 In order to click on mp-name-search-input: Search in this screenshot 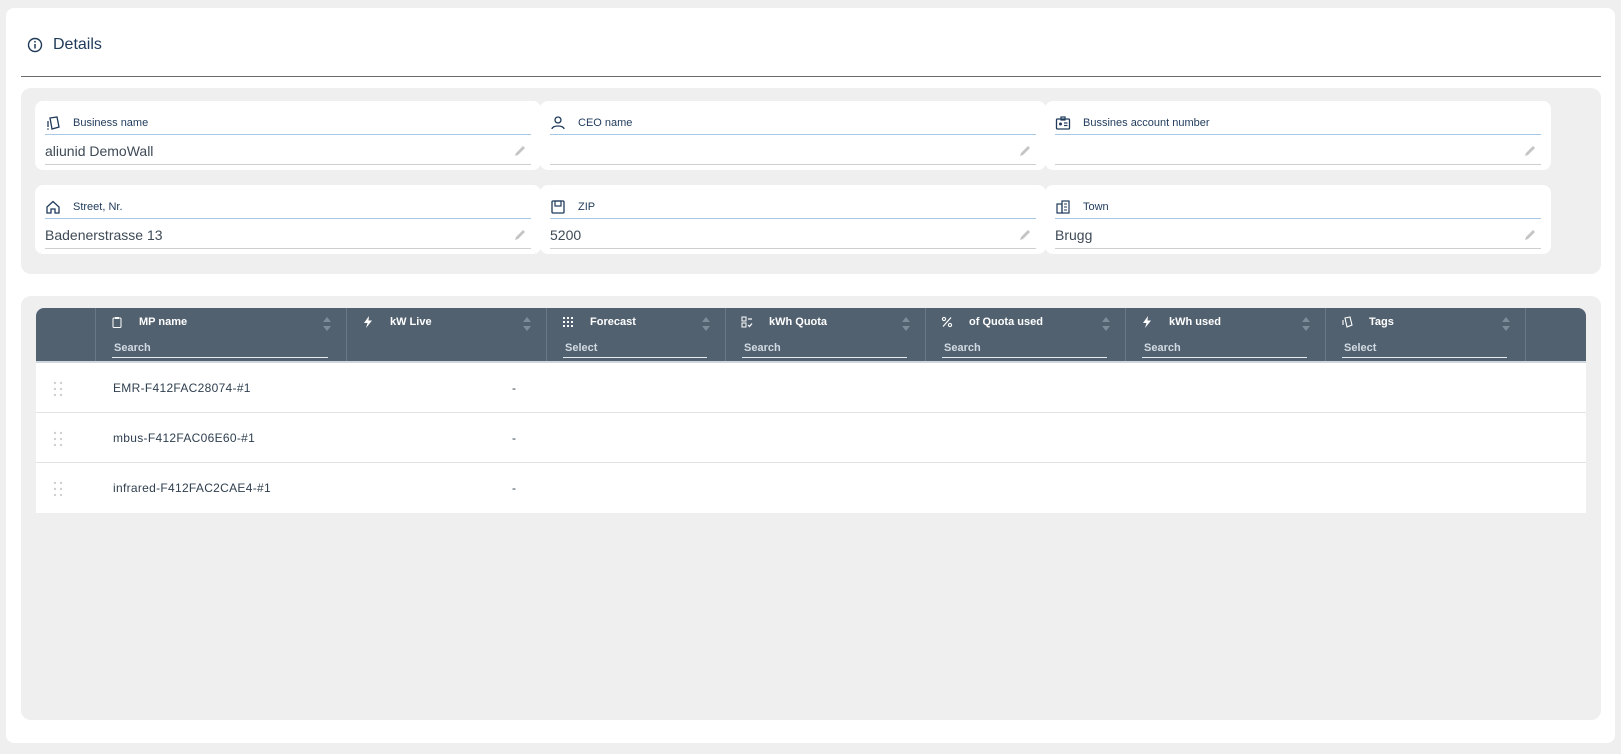, I will do `click(220, 349)`.